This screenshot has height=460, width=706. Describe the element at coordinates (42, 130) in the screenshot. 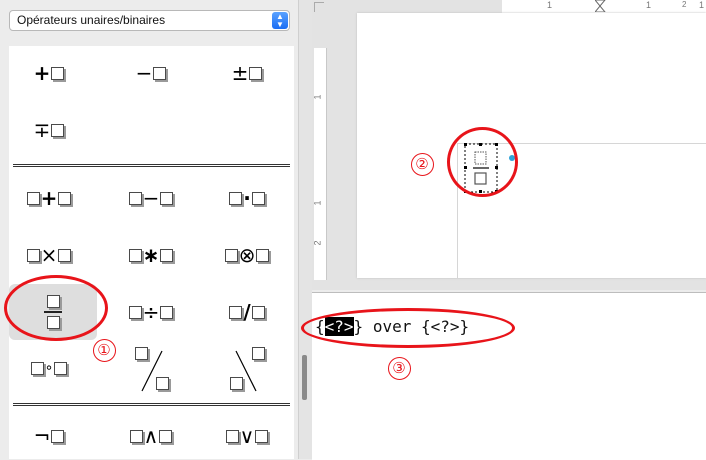

I see `operator-label: ∓` at that location.